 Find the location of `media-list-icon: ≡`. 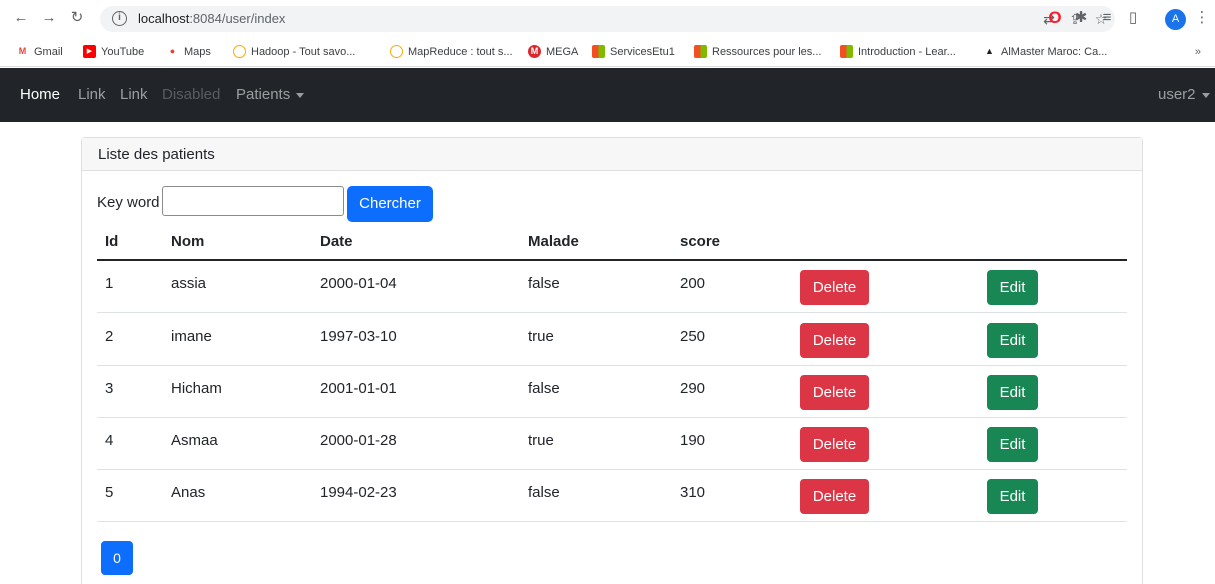

media-list-icon: ≡ is located at coordinates (1107, 18).